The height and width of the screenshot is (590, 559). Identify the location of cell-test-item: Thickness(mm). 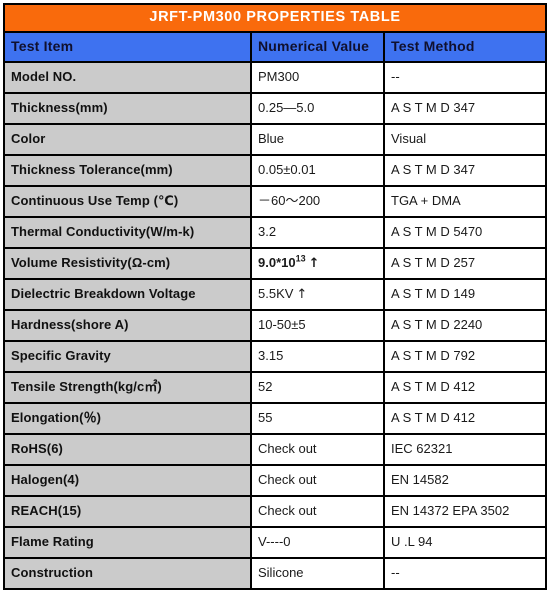
(127, 108).